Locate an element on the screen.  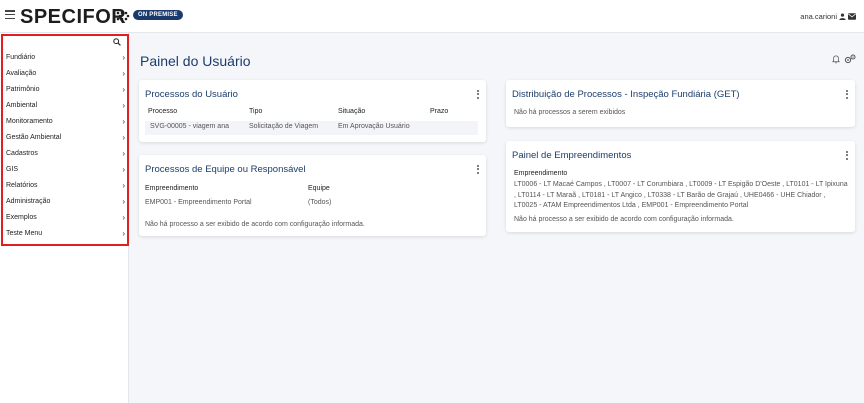
sidebar-item-fundiario: Fundiário › is located at coordinates (66, 58).